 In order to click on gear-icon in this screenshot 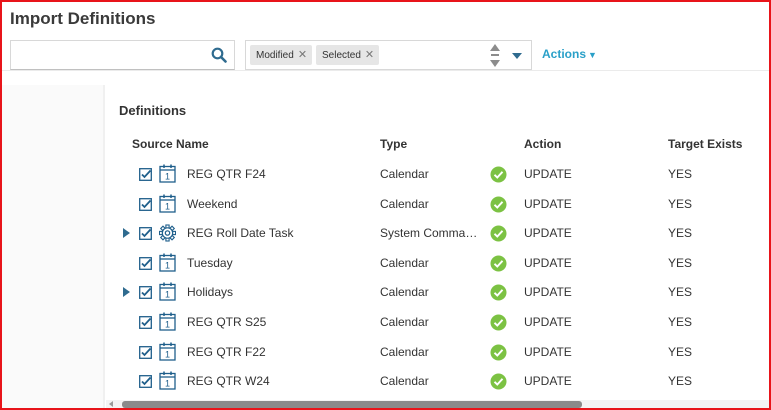, I will do `click(167, 233)`.